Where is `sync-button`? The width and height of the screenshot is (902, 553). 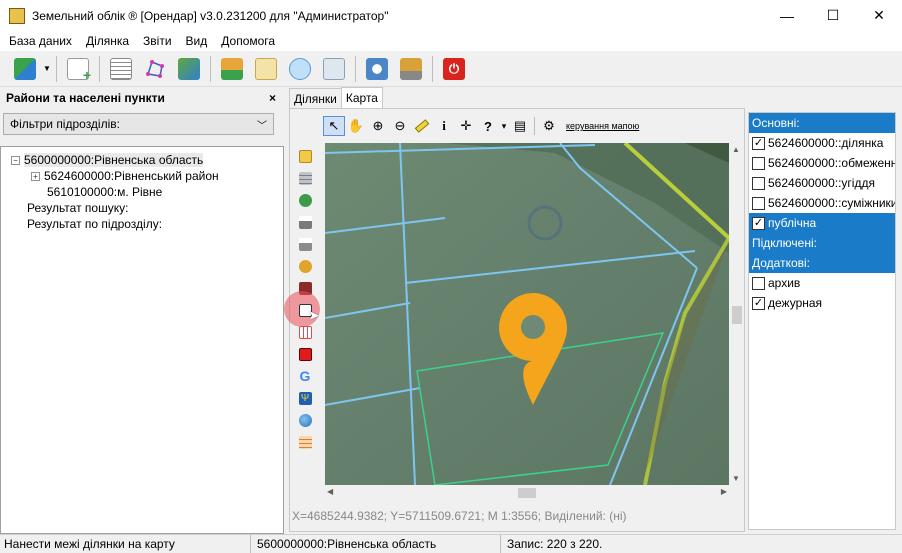 sync-button is located at coordinates (25, 69).